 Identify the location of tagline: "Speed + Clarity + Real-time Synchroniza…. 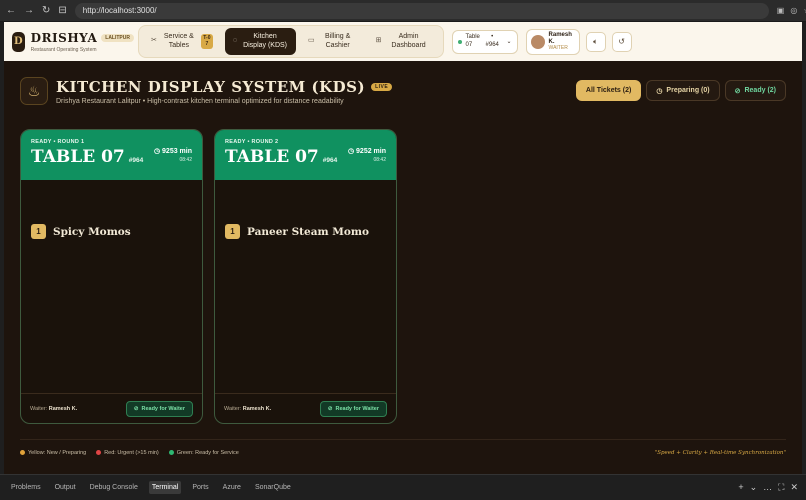
(720, 453).